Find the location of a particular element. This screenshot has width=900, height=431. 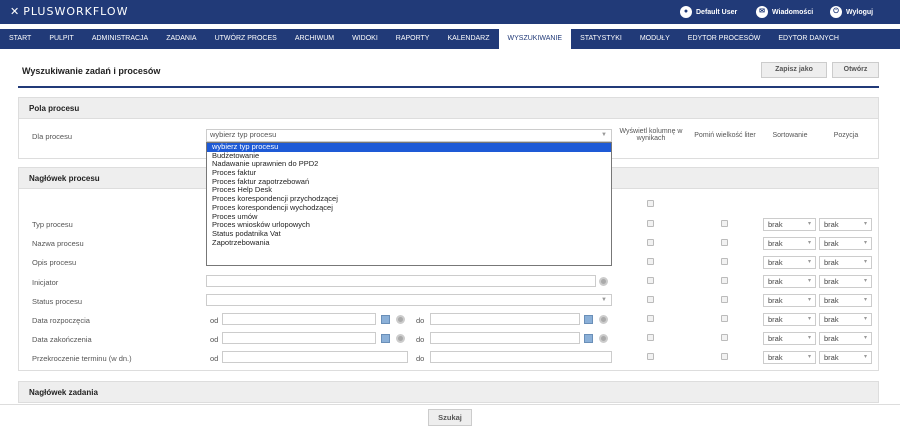

save-as-button: Zapisz jako is located at coordinates (794, 70).